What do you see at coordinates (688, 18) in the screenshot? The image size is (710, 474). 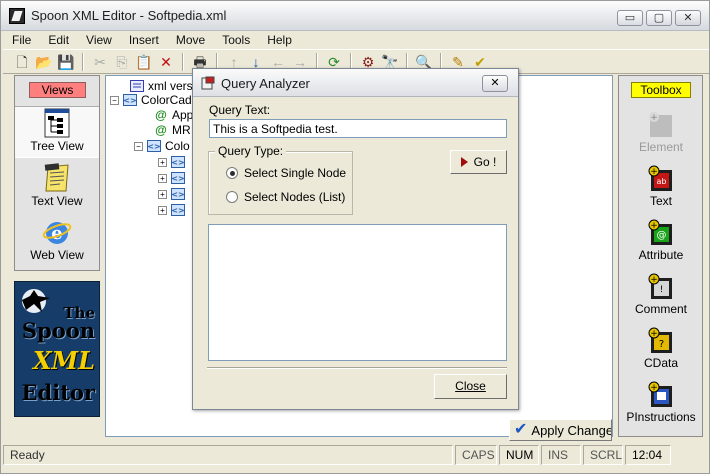 I see `close-window-button: ✕` at bounding box center [688, 18].